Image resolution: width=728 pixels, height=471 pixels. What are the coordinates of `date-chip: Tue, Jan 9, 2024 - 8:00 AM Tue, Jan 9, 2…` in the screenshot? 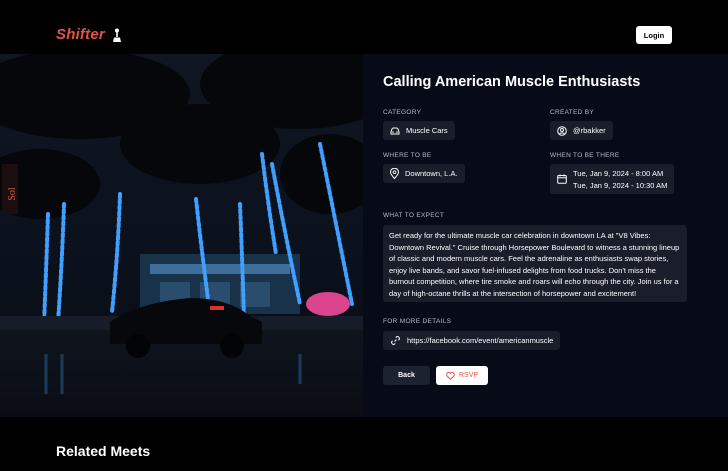 It's located at (612, 179).